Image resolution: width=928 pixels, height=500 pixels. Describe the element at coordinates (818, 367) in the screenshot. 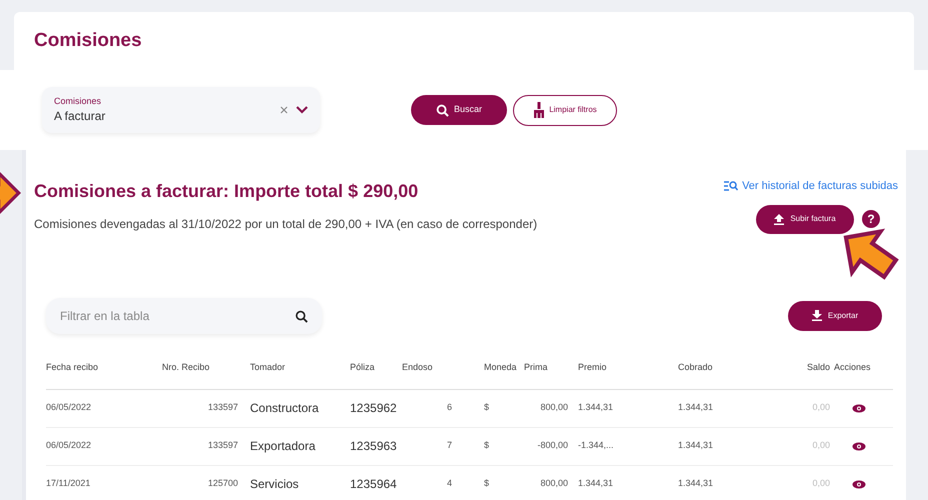

I see `column-header: Saldo` at that location.